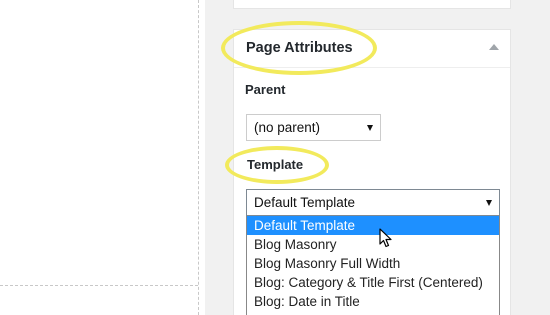 This screenshot has height=315, width=550. What do you see at coordinates (99, 285) in the screenshot?
I see `editor-dashed-border-horizontal` at bounding box center [99, 285].